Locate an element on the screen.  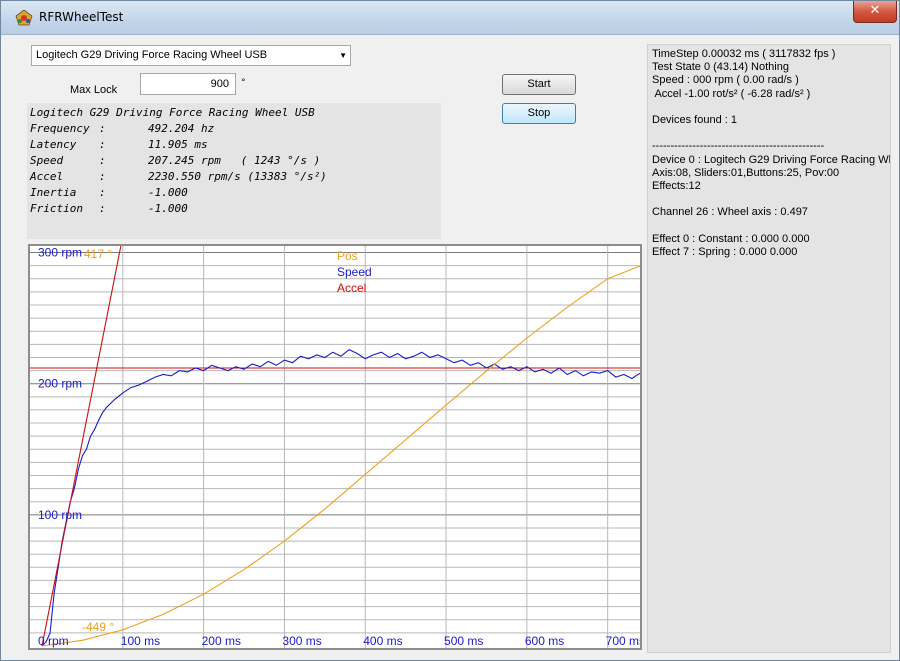
x-tick-label: 600 ms is located at coordinates (544, 641).